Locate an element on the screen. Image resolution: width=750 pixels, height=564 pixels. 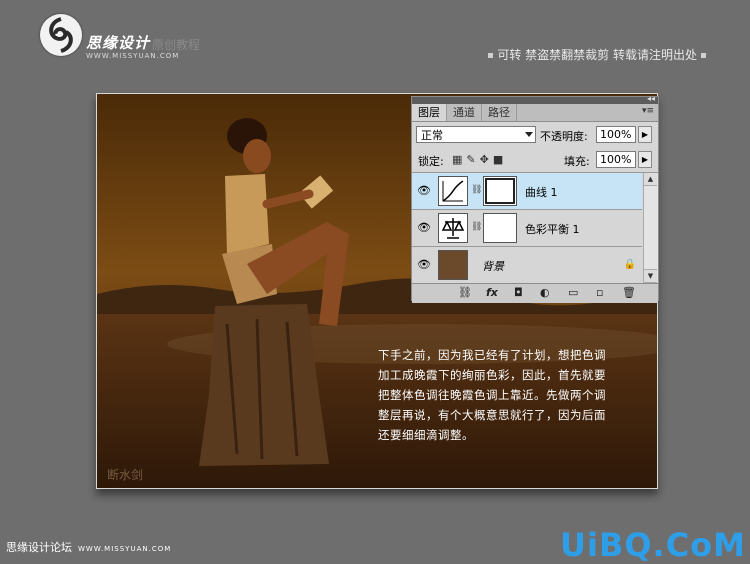
lock-all-icon: ■ is located at coordinates (500, 159).